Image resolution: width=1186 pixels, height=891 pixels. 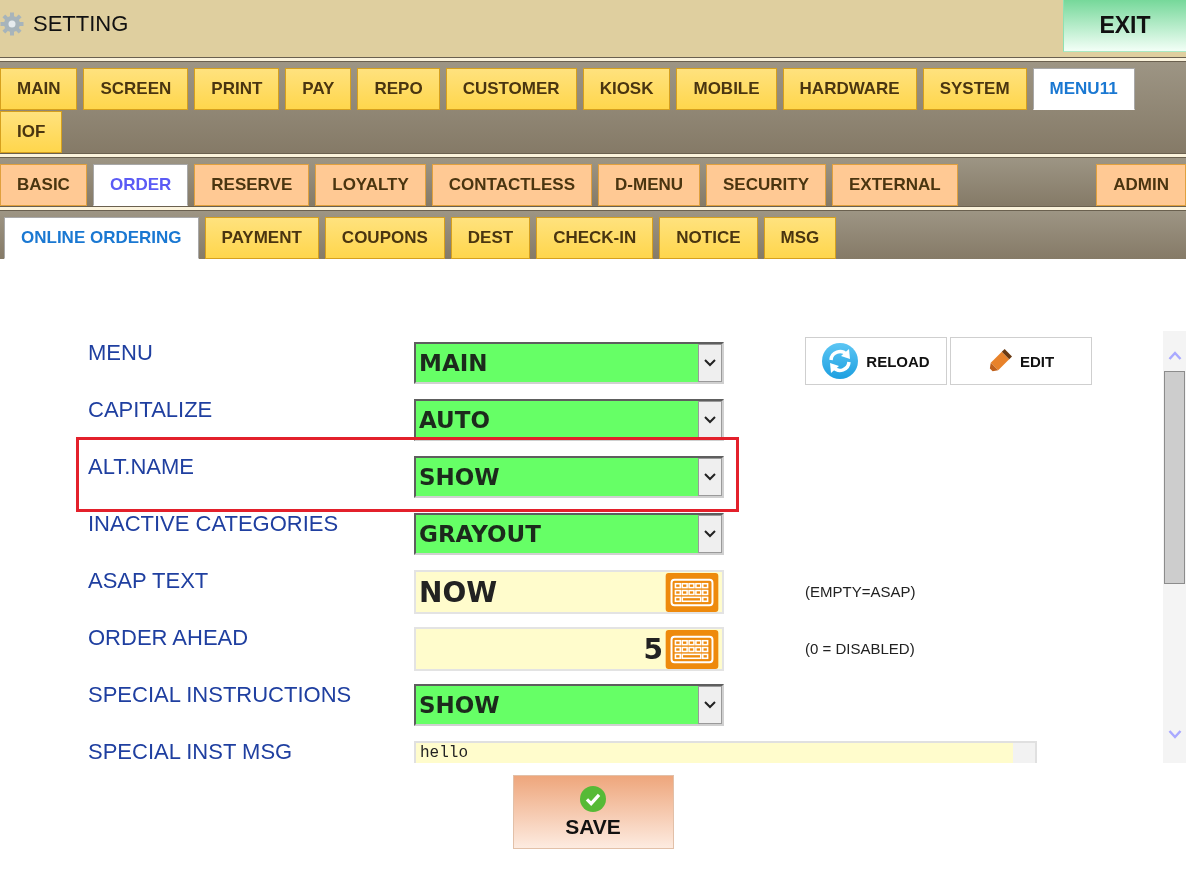 What do you see at coordinates (595, 238) in the screenshot?
I see `tab: CHECK-IN` at bounding box center [595, 238].